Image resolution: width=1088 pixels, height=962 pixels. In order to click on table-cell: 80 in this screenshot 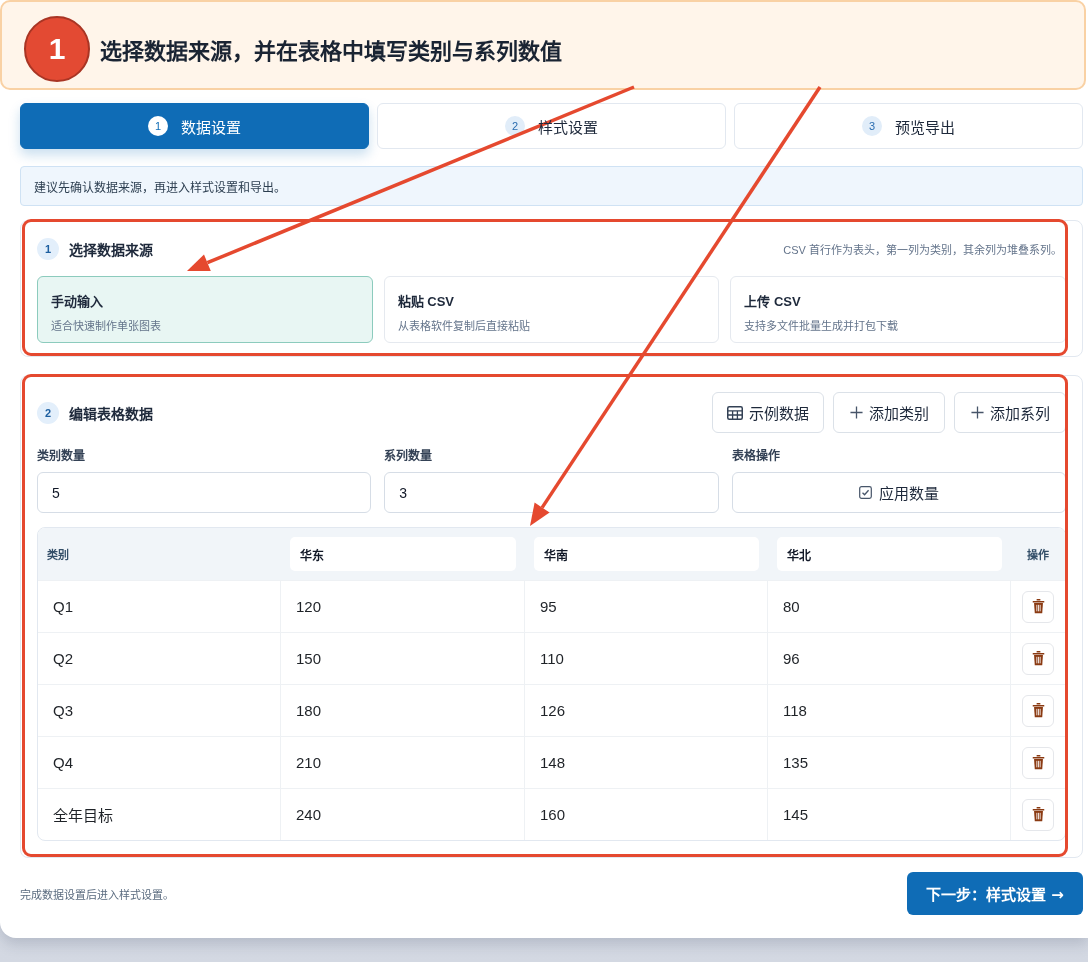, I will do `click(889, 606)`.